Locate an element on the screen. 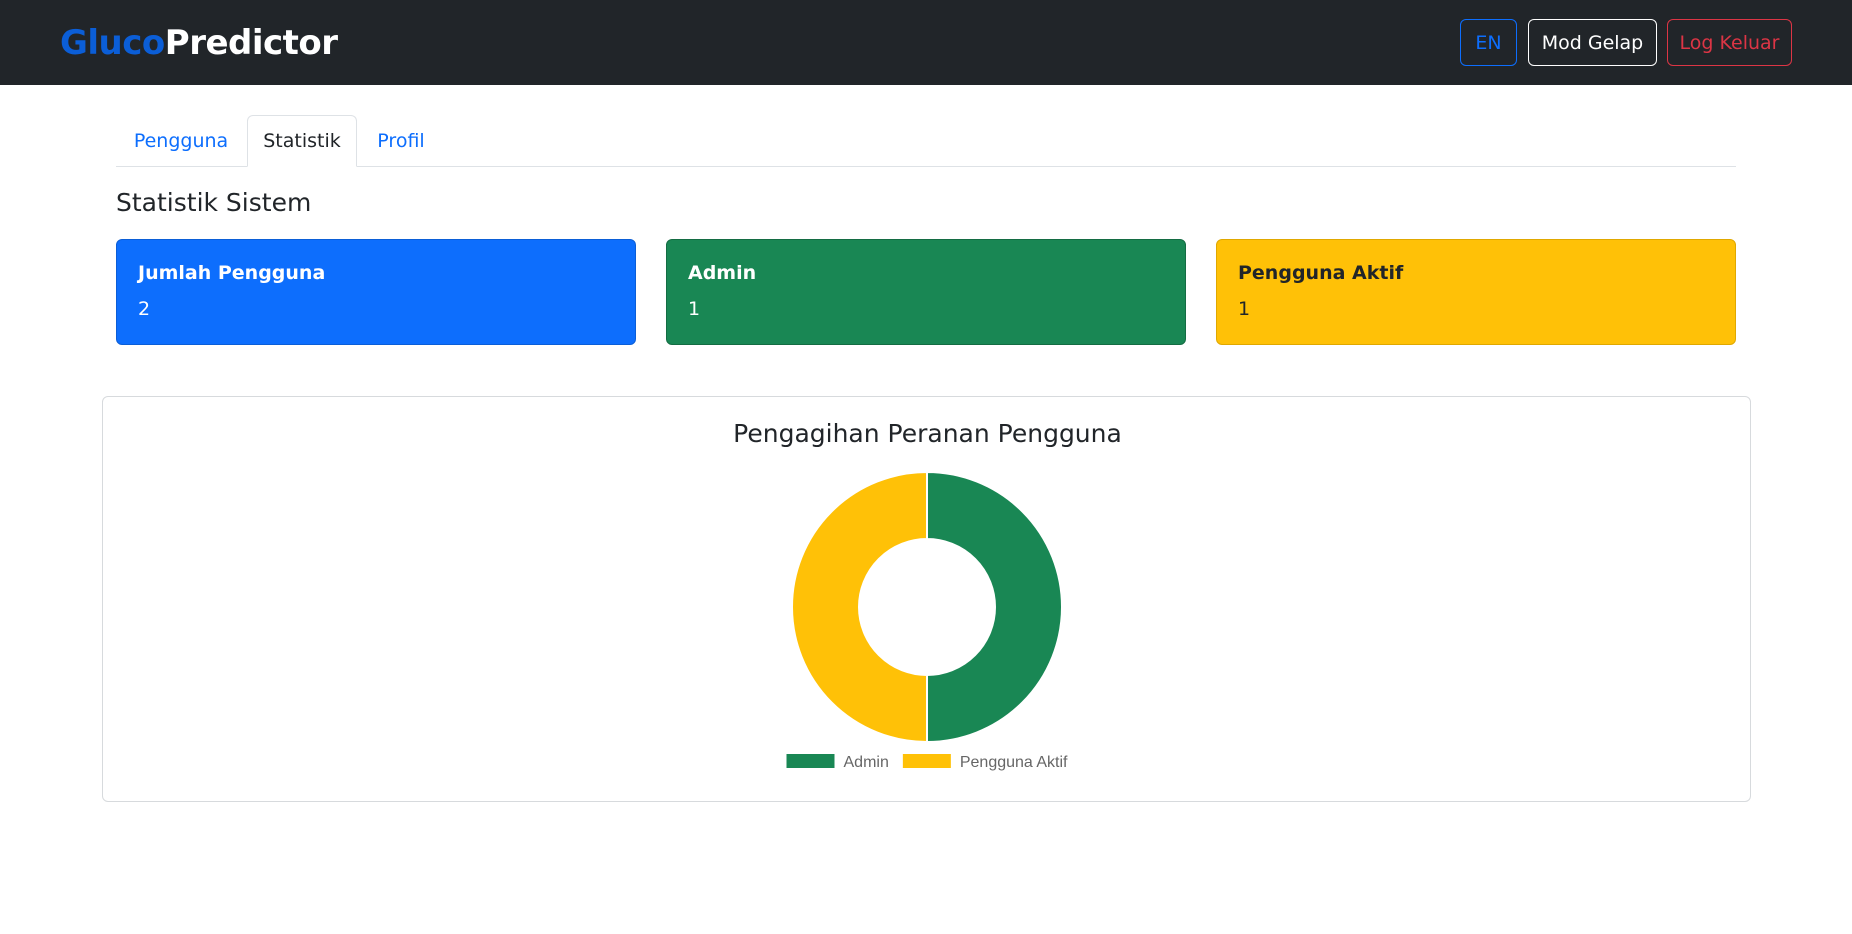 Image resolution: width=1852 pixels, height=934 pixels. donut-slice-admin is located at coordinates (994, 607).